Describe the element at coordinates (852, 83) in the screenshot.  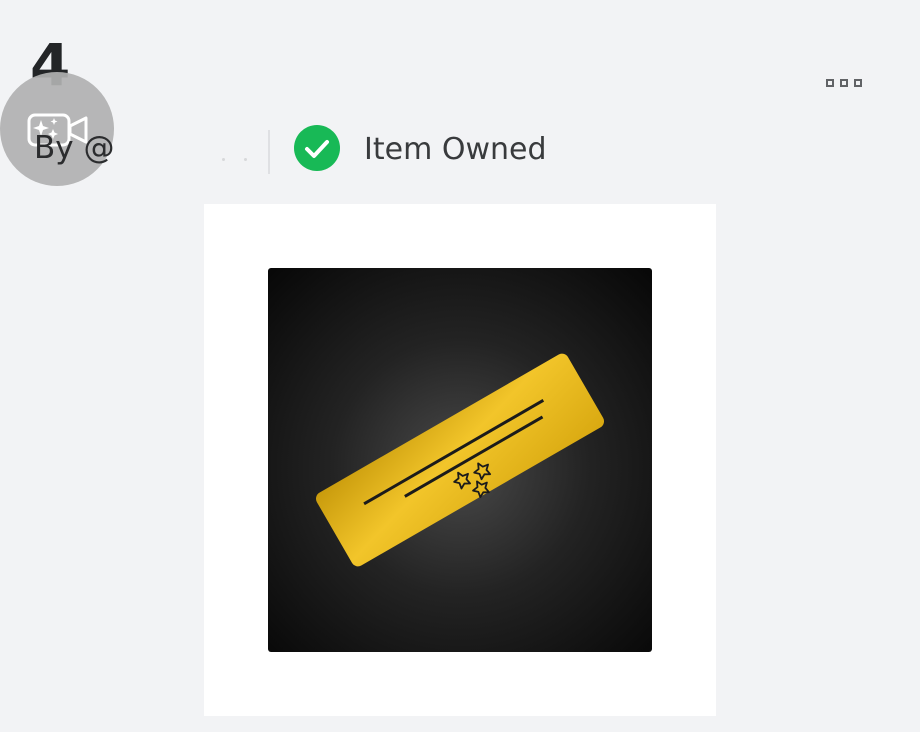
I see `more-options-button` at that location.